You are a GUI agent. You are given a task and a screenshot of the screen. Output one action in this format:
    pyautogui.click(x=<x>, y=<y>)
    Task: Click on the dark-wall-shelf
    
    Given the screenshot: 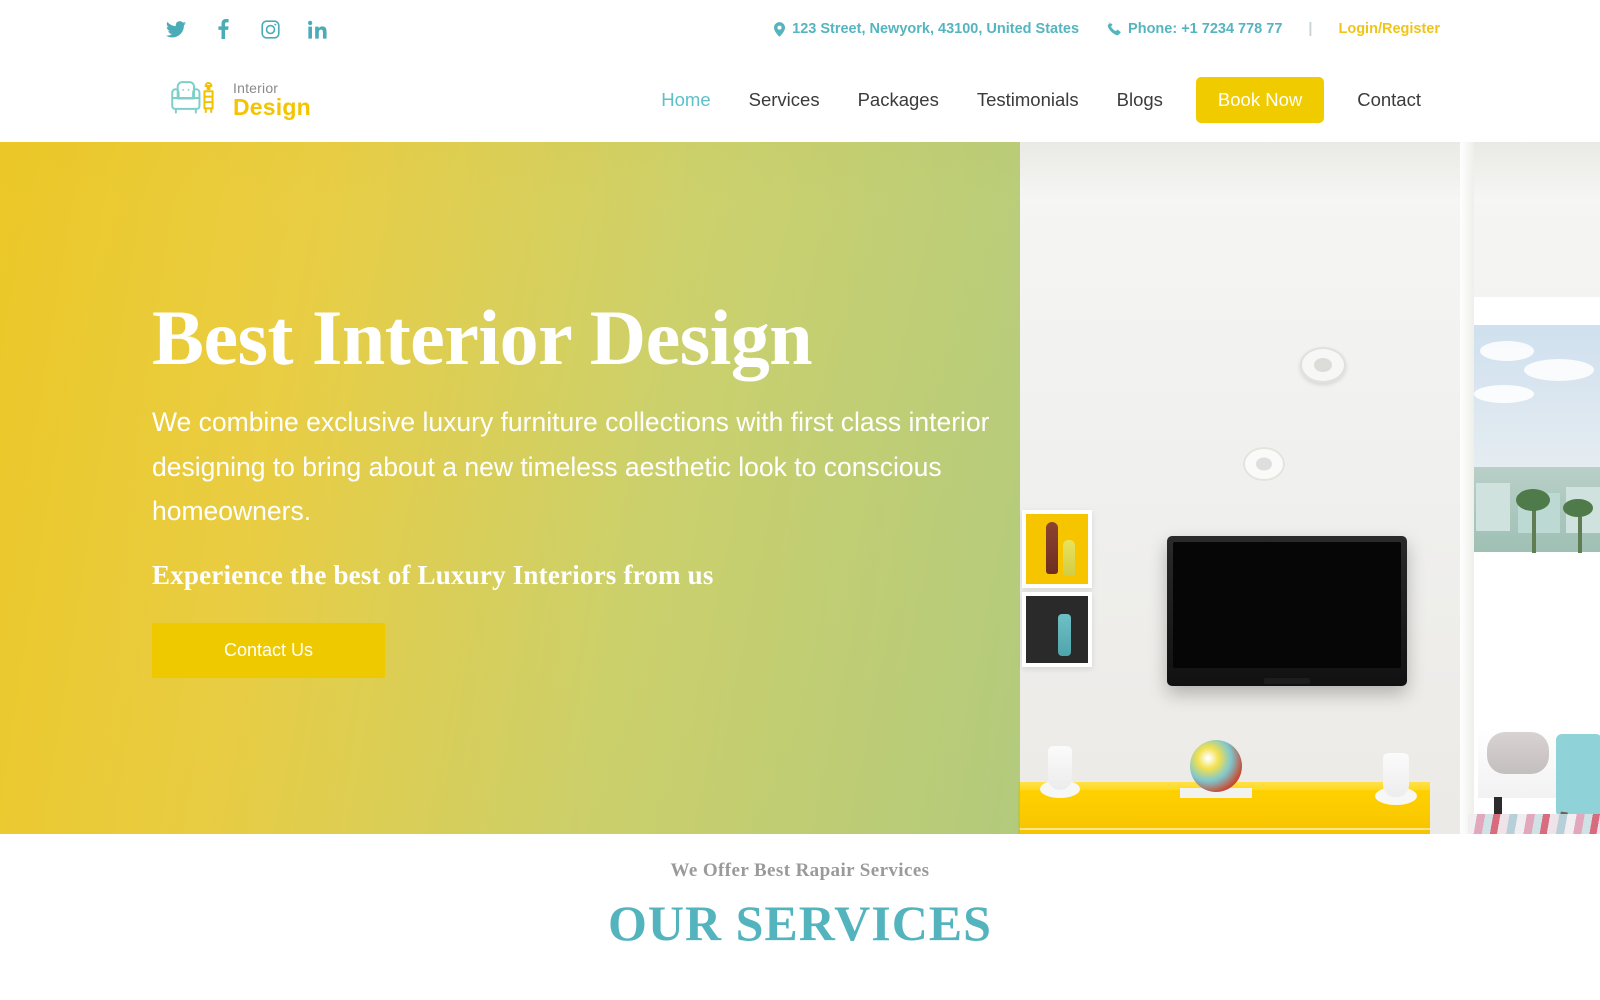 What is the action you would take?
    pyautogui.click(x=1057, y=629)
    